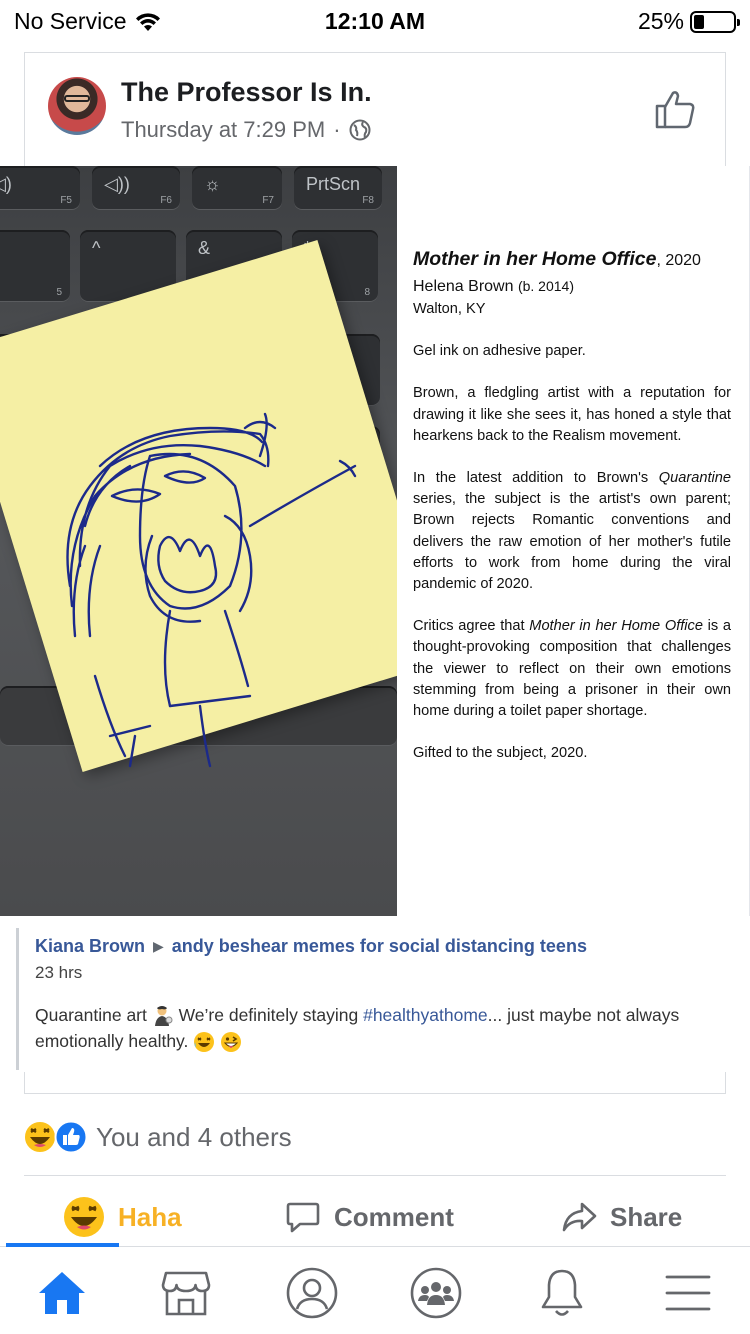 The height and width of the screenshot is (1334, 750). I want to click on status-bar: No Service 12:10 AM 25%, so click(375, 21).